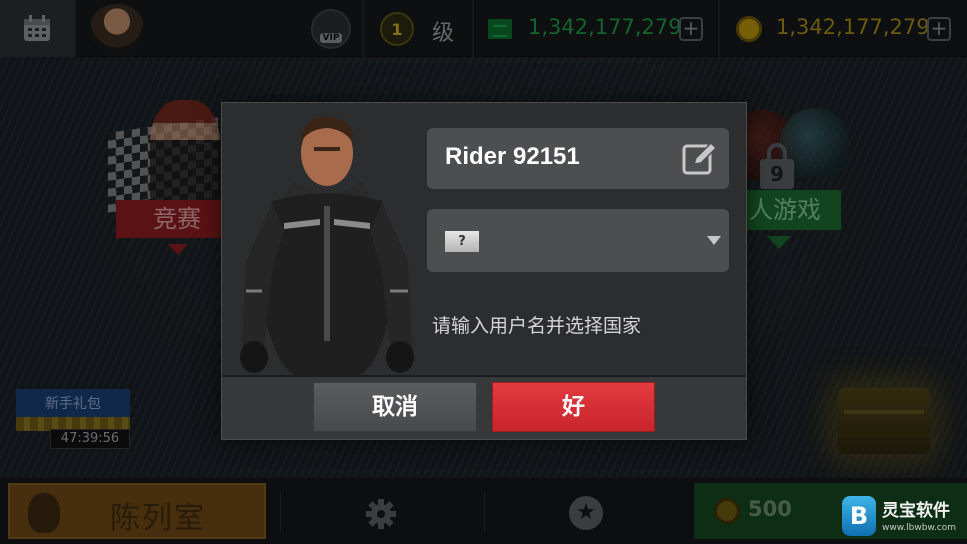 Image resolution: width=967 pixels, height=544 pixels. I want to click on rider-character-portrait, so click(327, 245).